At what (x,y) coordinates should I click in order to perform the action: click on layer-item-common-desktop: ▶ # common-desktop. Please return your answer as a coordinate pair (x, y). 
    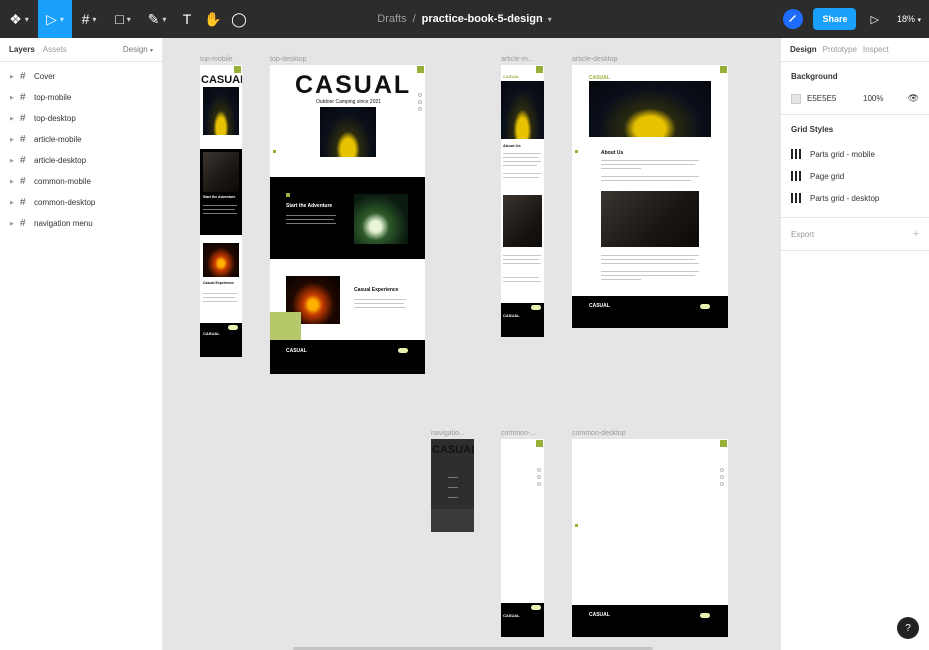
    Looking at the image, I should click on (81, 202).